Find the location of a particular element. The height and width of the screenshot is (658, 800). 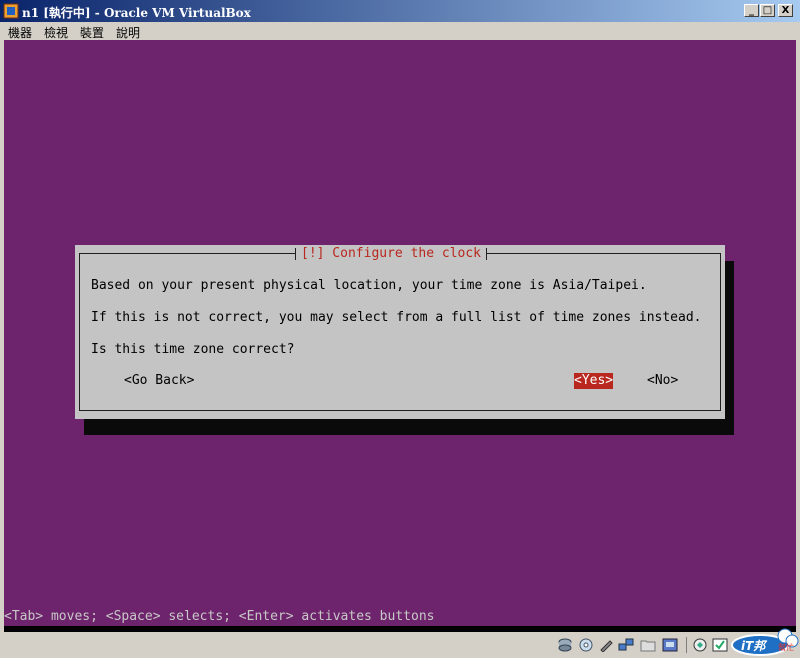

go-back-button: <Go Back> is located at coordinates (159, 381).